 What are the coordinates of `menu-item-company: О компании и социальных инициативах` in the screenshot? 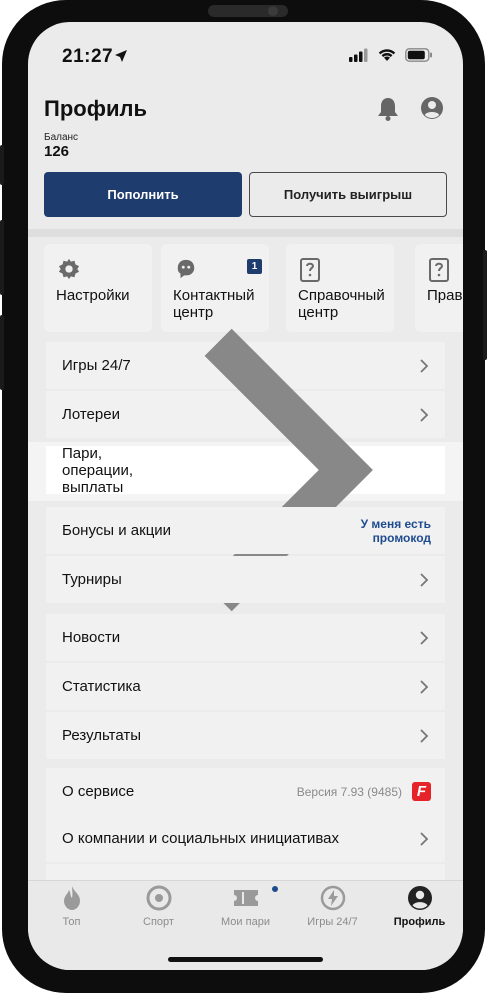 It's located at (245, 838).